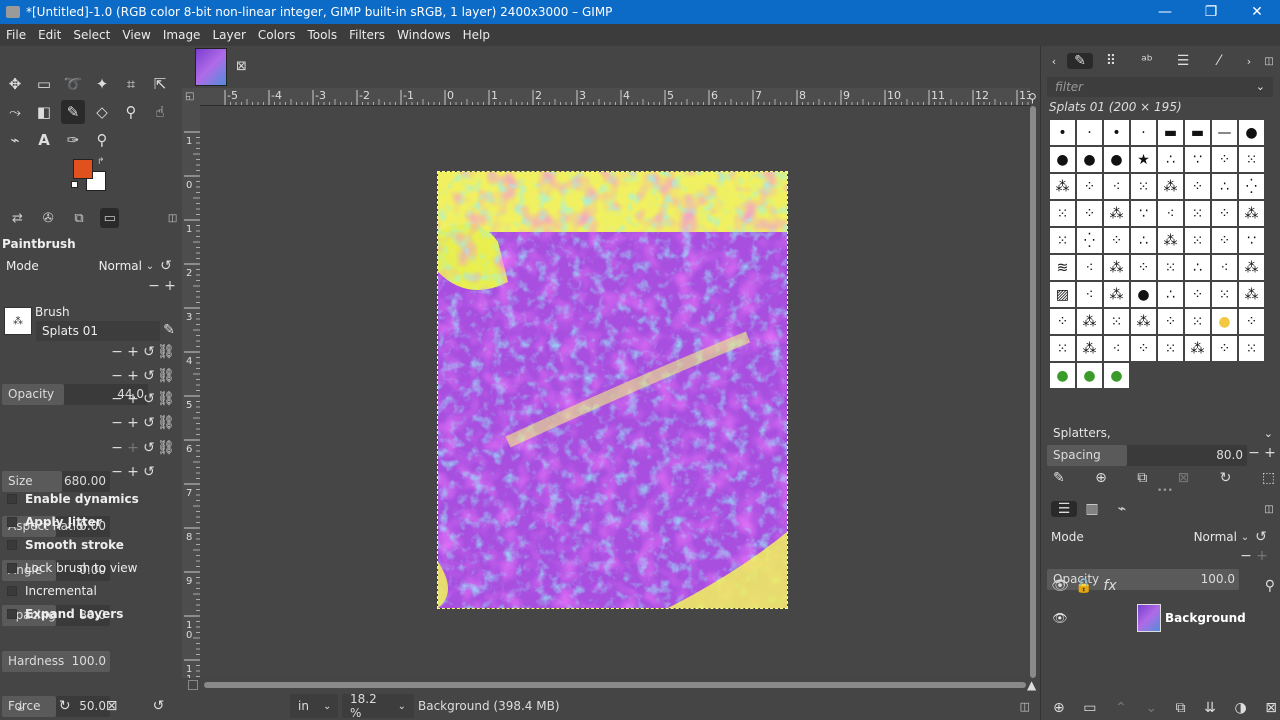  I want to click on edit-brush-icon: ✎, so click(169, 330).